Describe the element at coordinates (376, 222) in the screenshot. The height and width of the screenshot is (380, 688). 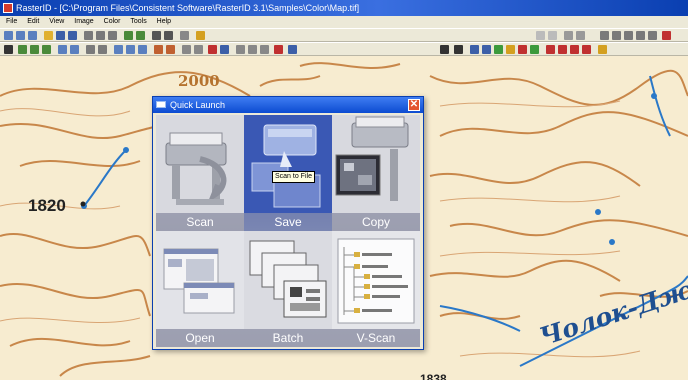
I see `tile-label-copy: Copy` at that location.